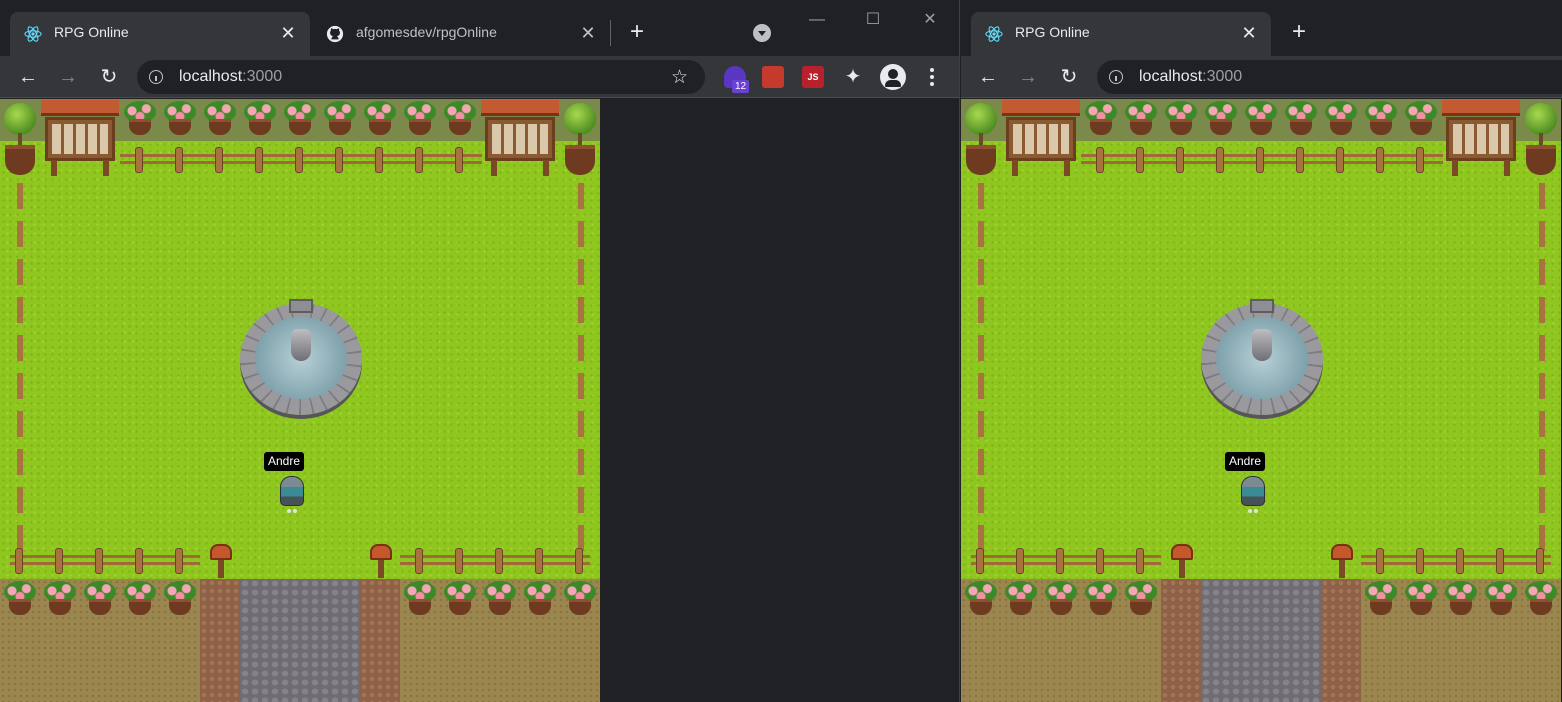  Describe the element at coordinates (817, 20) in the screenshot. I see `minimize-button: —` at that location.